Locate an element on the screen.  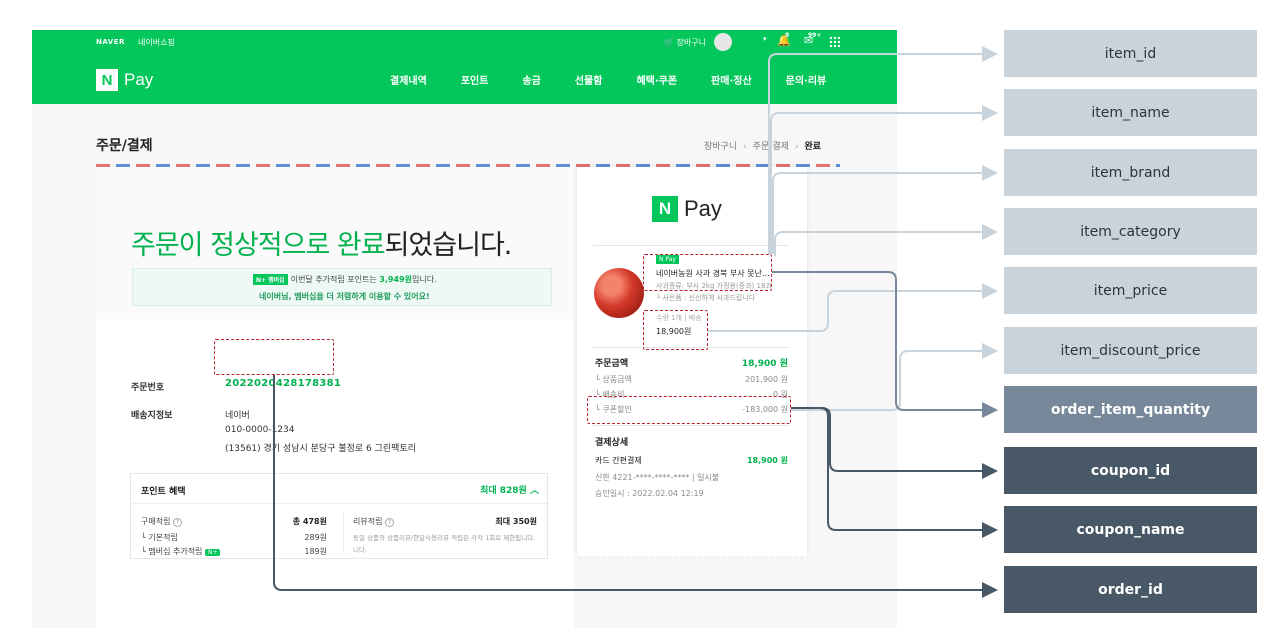
product-option: 사과종류: 부사 2kg 가정용(중과) 18과 is located at coordinates (714, 286).